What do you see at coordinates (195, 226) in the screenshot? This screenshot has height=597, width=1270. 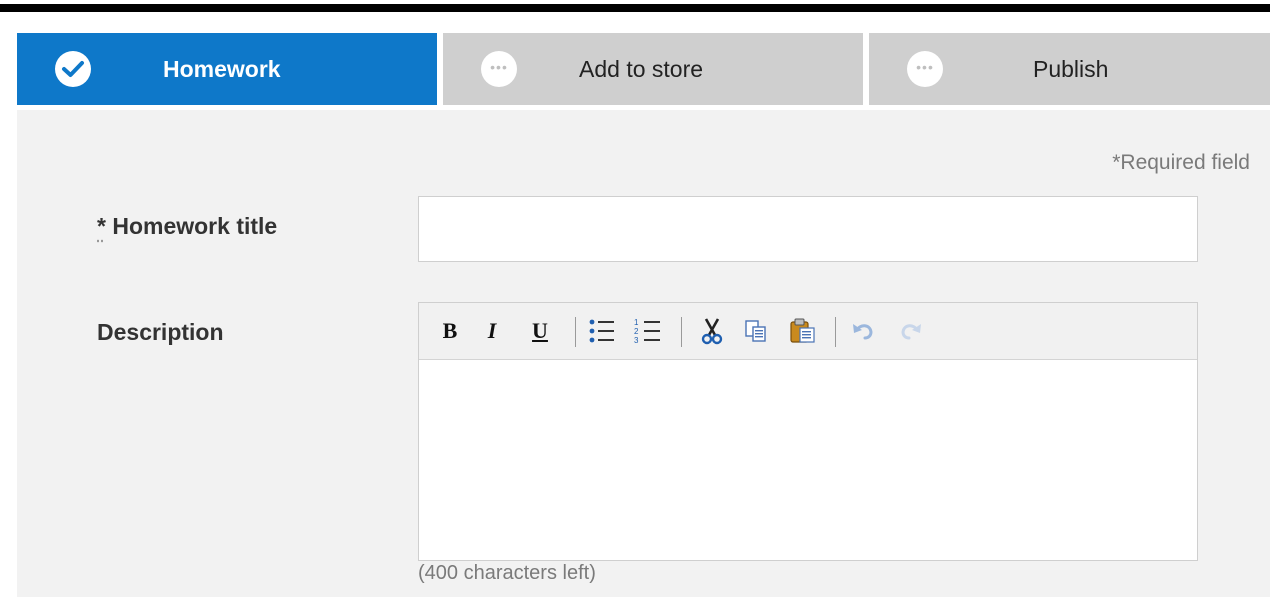 I see `homework-title-label-text: Homework title` at bounding box center [195, 226].